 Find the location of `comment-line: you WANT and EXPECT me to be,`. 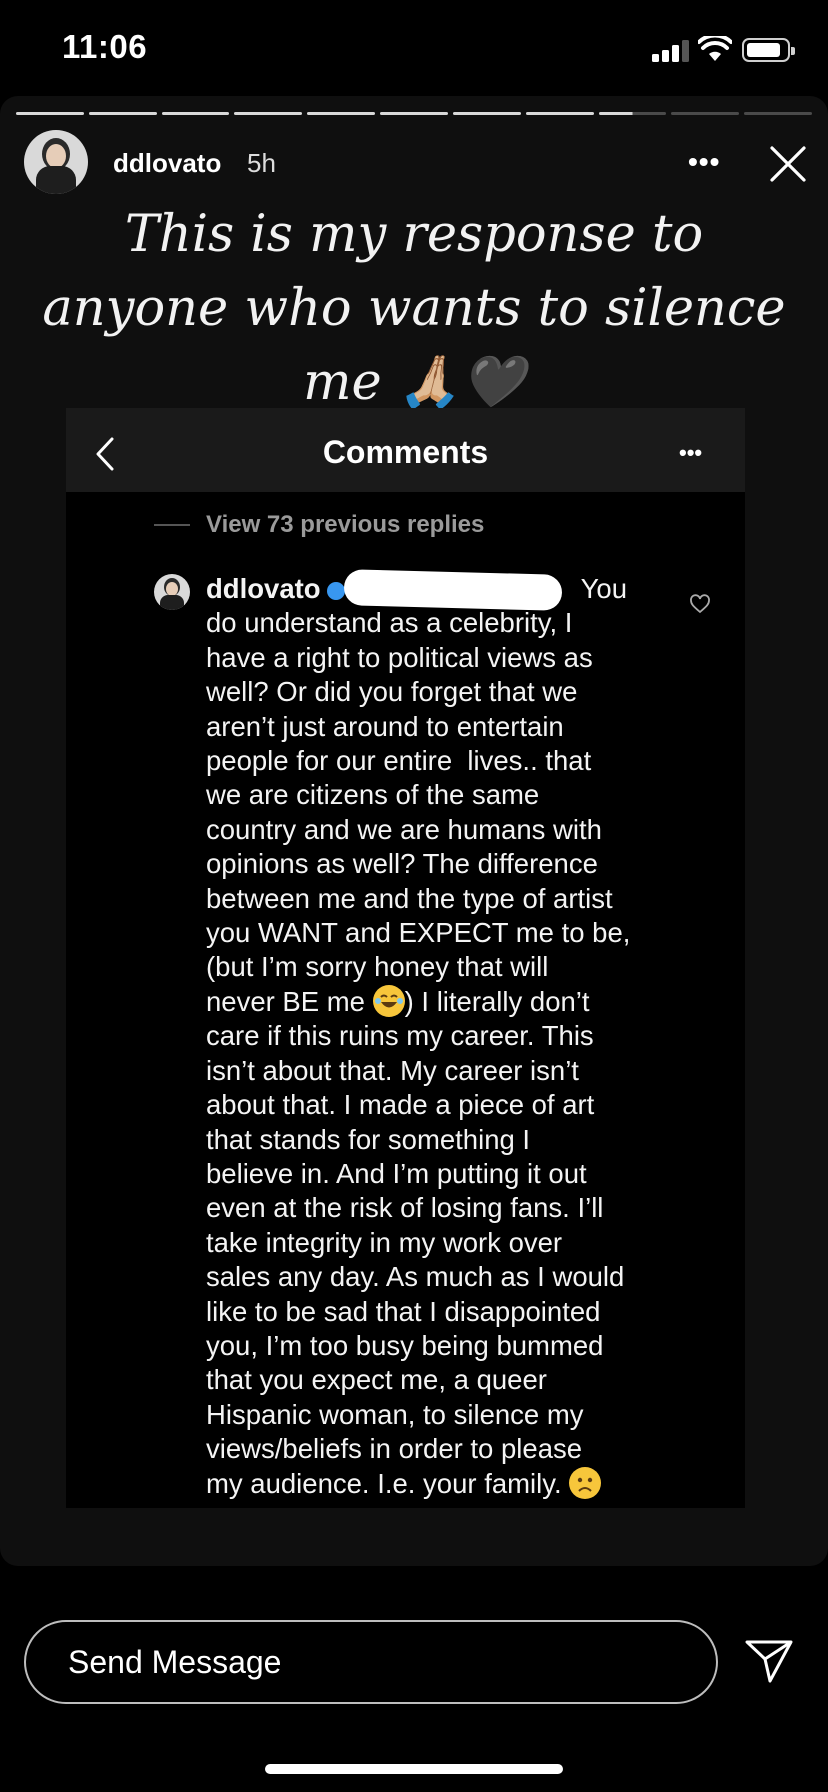

comment-line: you WANT and EXPECT me to be, is located at coordinates (418, 933).